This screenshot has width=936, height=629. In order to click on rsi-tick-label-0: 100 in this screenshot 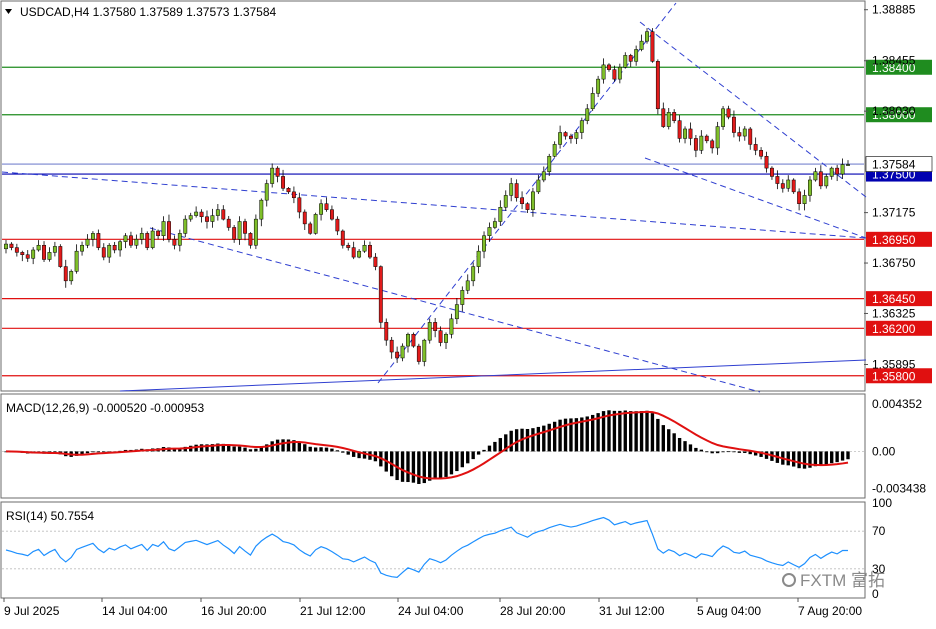, I will do `click(882, 503)`.